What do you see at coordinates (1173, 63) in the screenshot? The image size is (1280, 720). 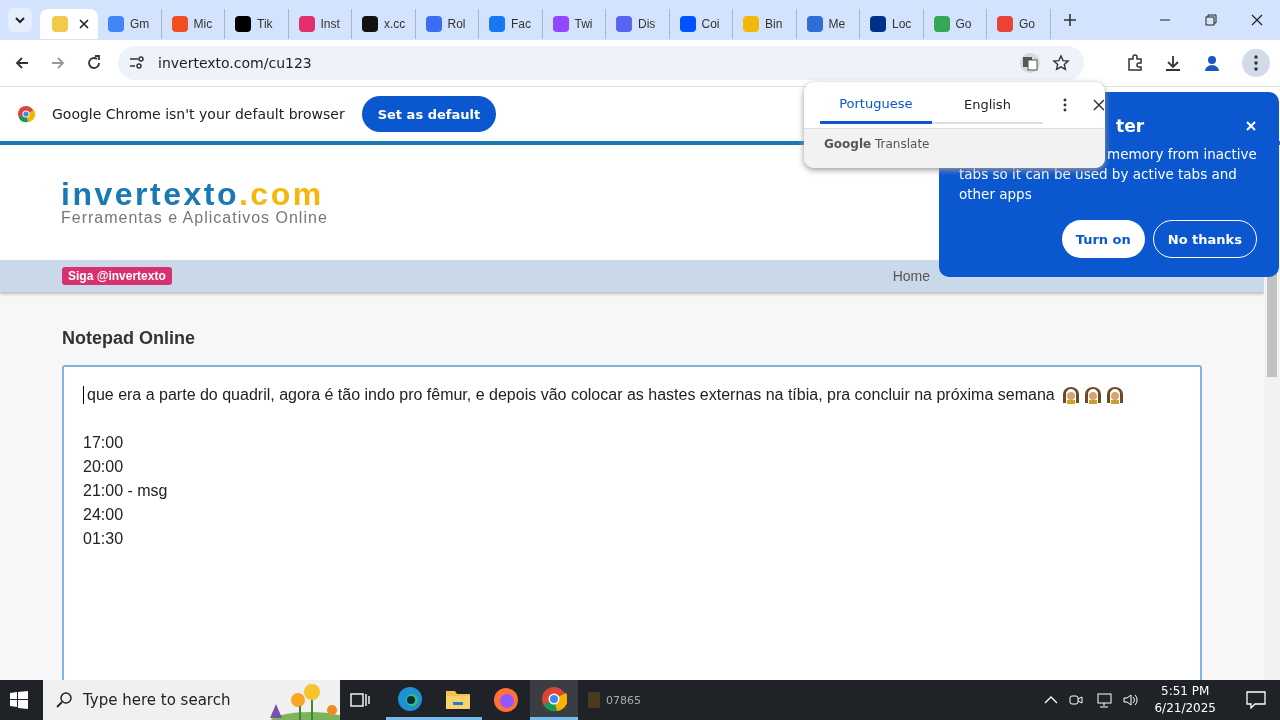 I see `download-icon` at bounding box center [1173, 63].